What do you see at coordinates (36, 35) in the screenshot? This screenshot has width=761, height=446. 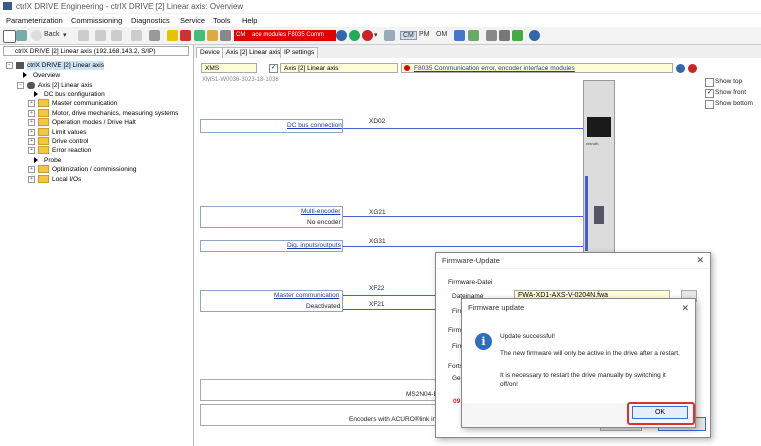 I see `back-arrow-icon` at bounding box center [36, 35].